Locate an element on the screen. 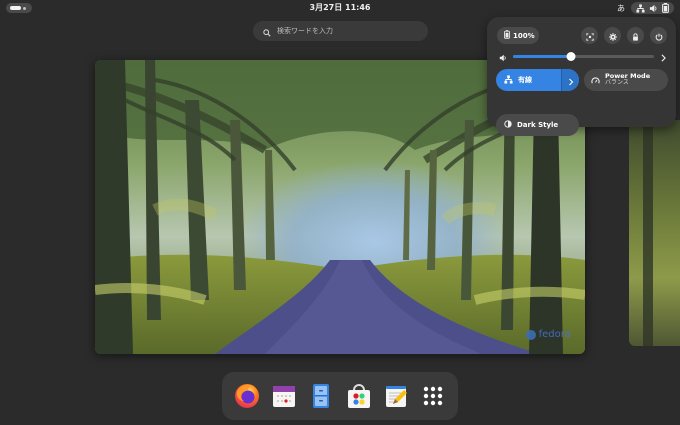 The image size is (680, 425). dark-style-toggle: Dark Style is located at coordinates (537, 125).